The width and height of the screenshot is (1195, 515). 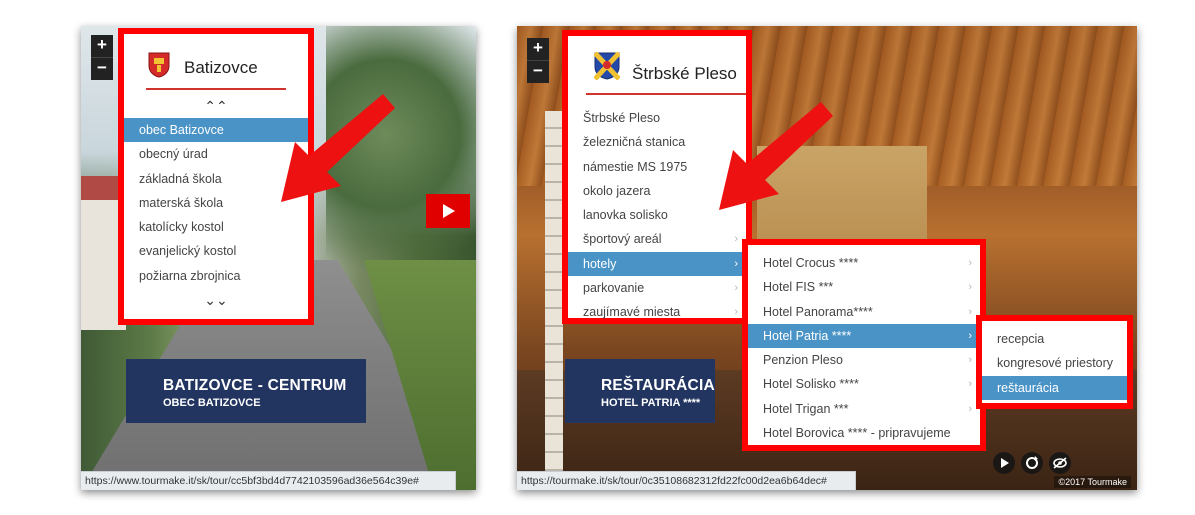 I want to click on menu-item-5: športový areál ›, so click(x=657, y=239).